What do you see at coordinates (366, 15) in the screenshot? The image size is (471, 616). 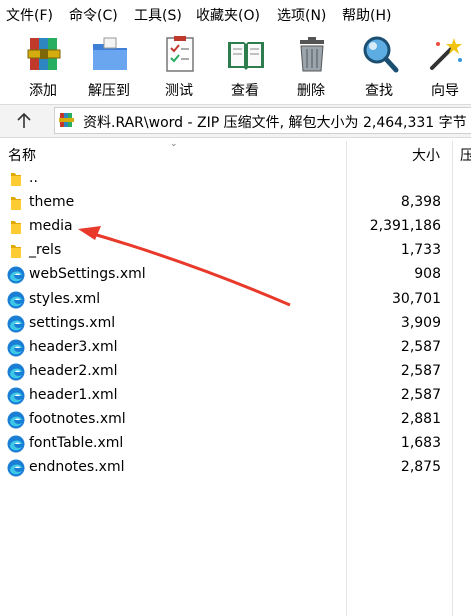 I see `menu-help: 帮助(H)` at bounding box center [366, 15].